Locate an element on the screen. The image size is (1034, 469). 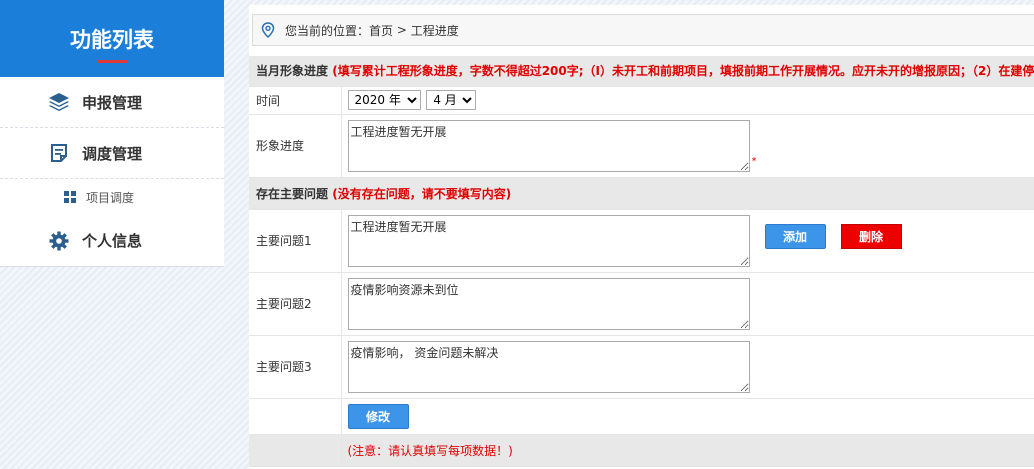
sidebar-item-declaration: 申报管理 is located at coordinates (112, 102).